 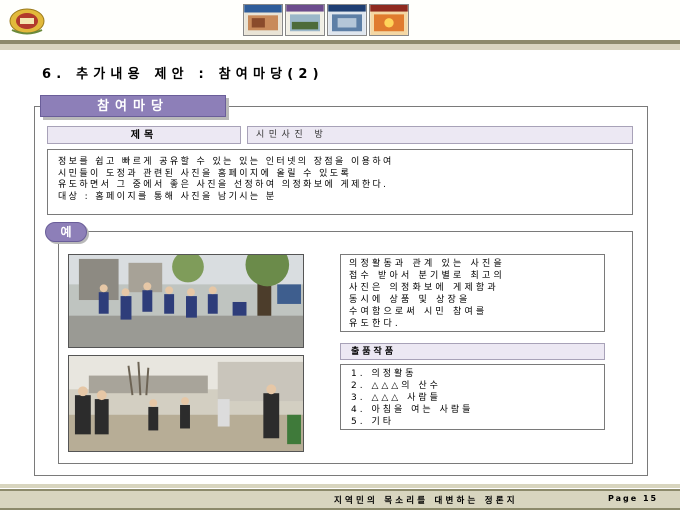 I want to click on explanation-line: 사진은 의정화보에 게제함과, so click(x=424, y=288).